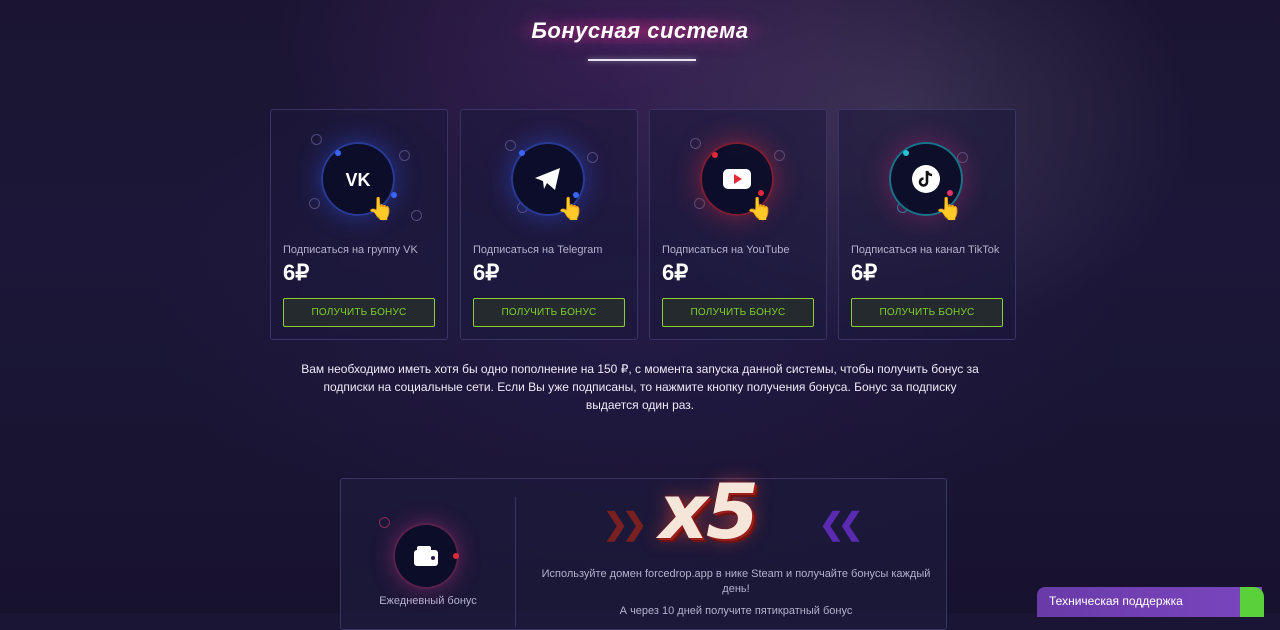 Image resolution: width=1280 pixels, height=630 pixels. Describe the element at coordinates (738, 312) in the screenshot. I see `get-bonus-button-youtube: ПОЛУЧИТЬ БОНУС` at that location.